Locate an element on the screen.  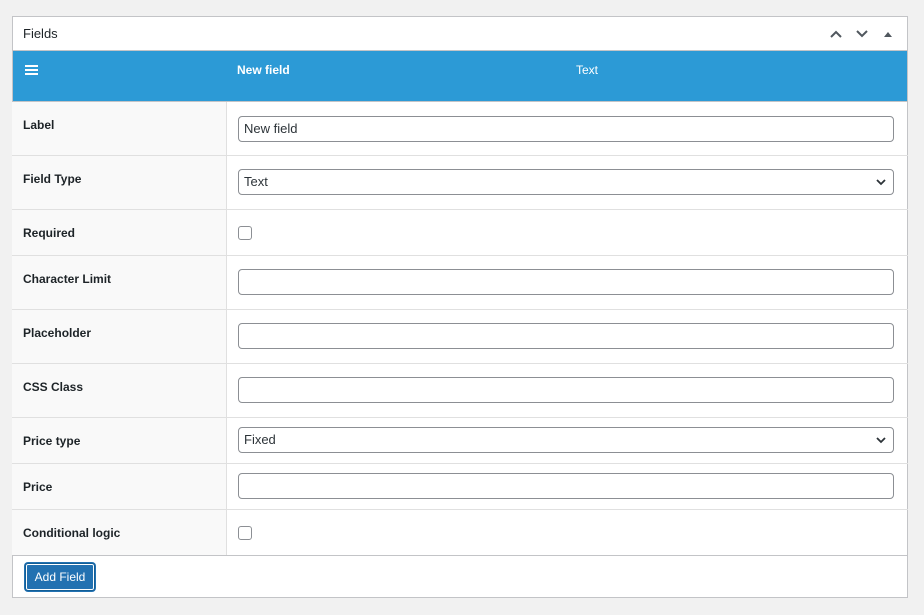
collapse-triangle-icon is located at coordinates (888, 34).